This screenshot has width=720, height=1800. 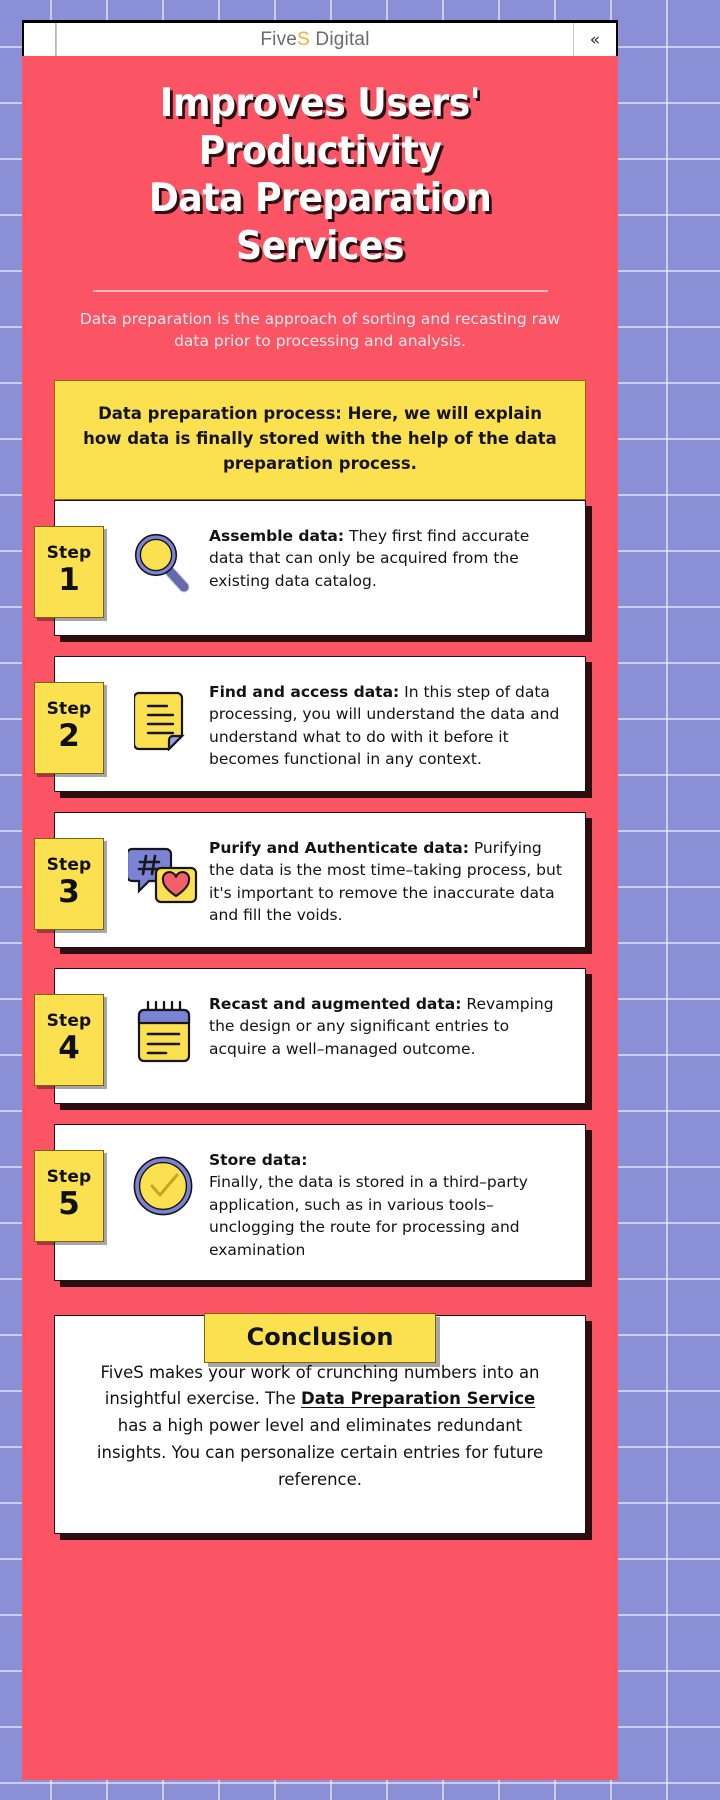 I want to click on step-heading: Recast and augmented data:, so click(x=335, y=1003).